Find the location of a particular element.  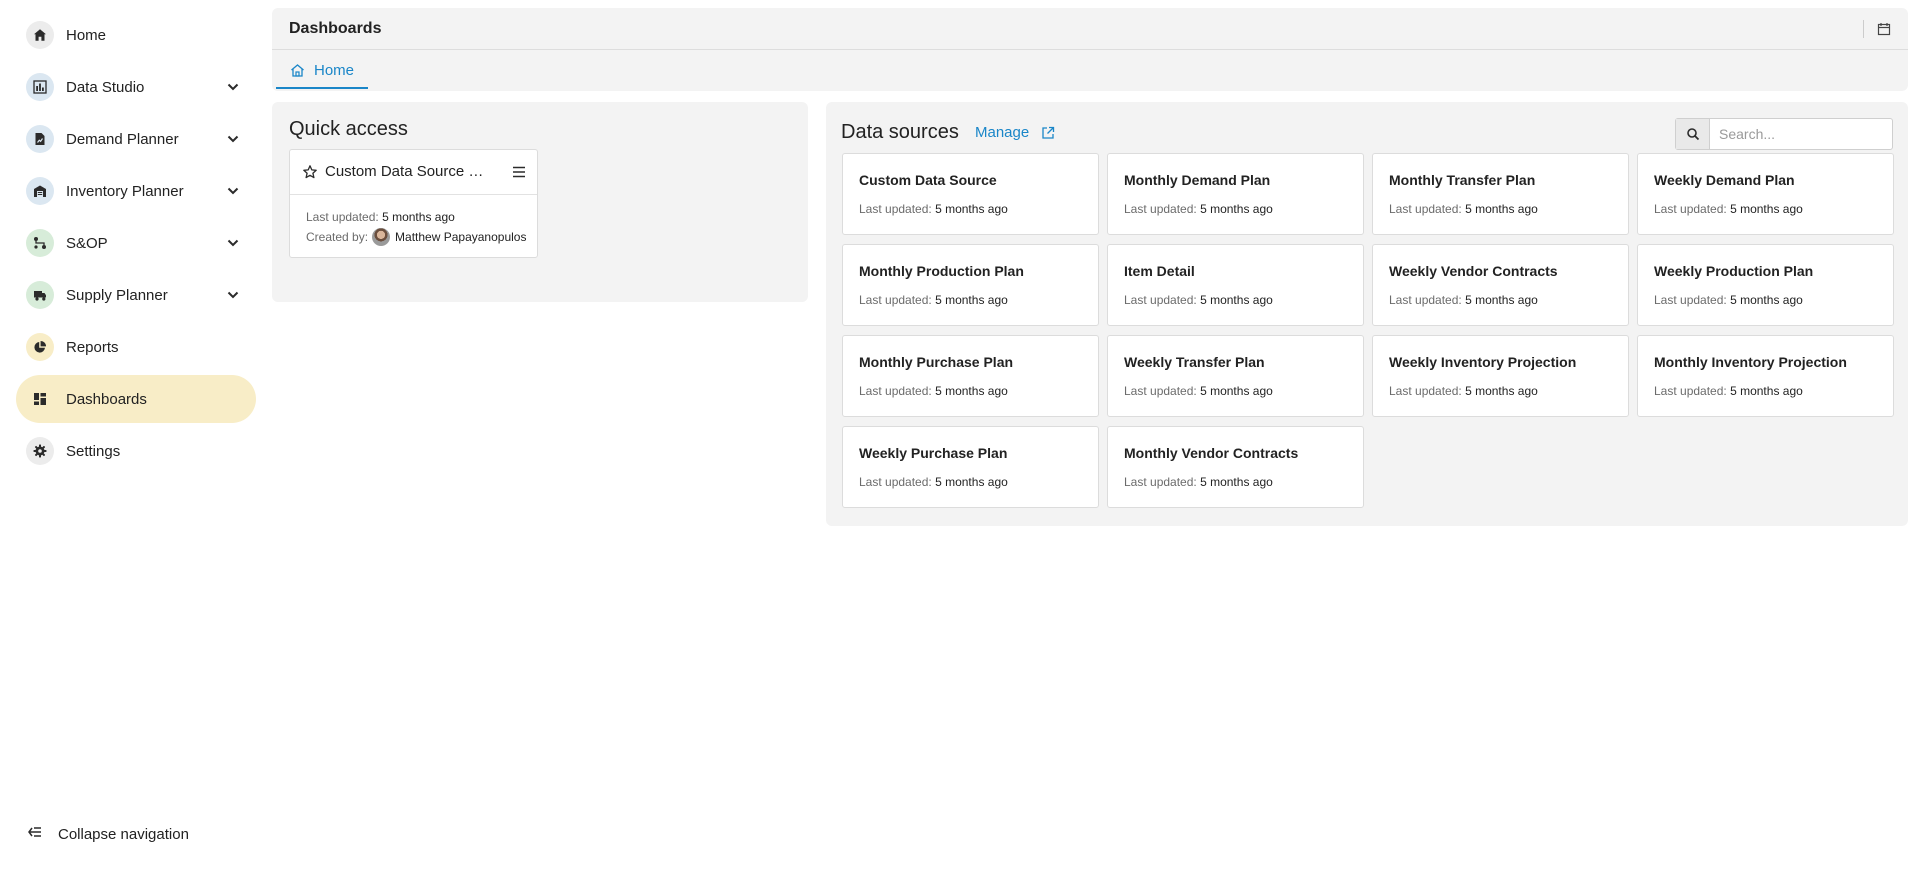

search-box is located at coordinates (1784, 134).